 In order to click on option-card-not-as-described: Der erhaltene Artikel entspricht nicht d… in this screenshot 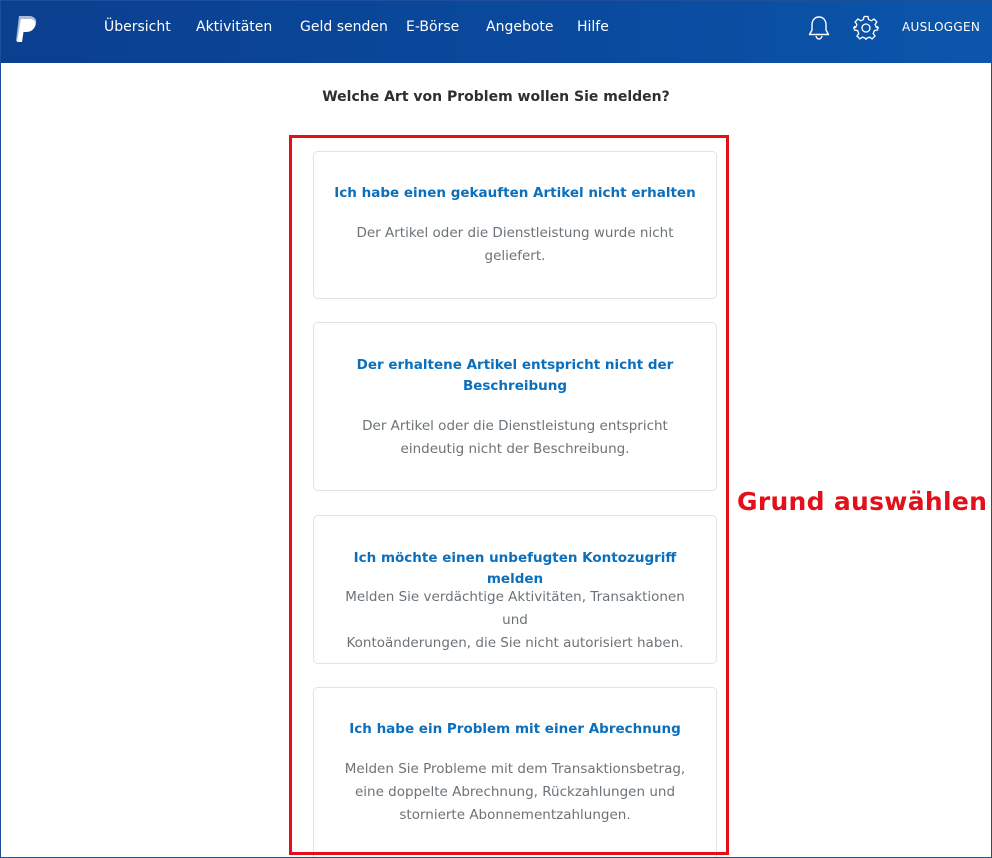, I will do `click(515, 406)`.